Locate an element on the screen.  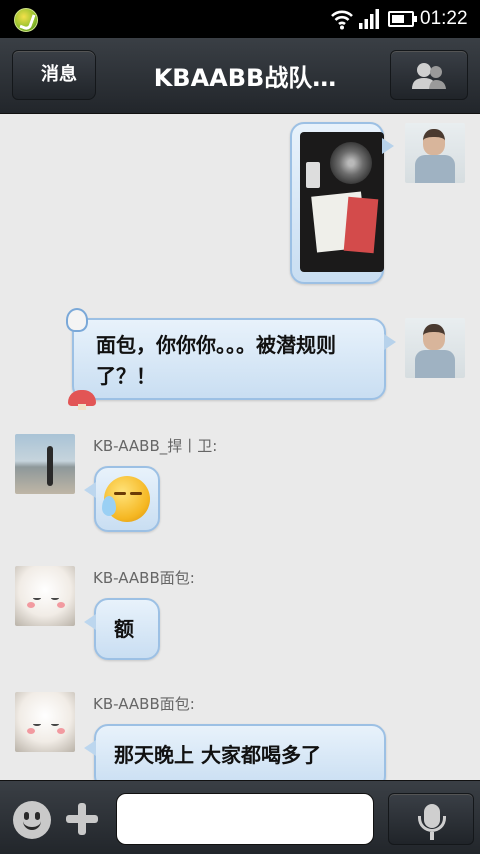
text-message-bubble: 那天晚上 大家都喝多了 is located at coordinates (235, 752).